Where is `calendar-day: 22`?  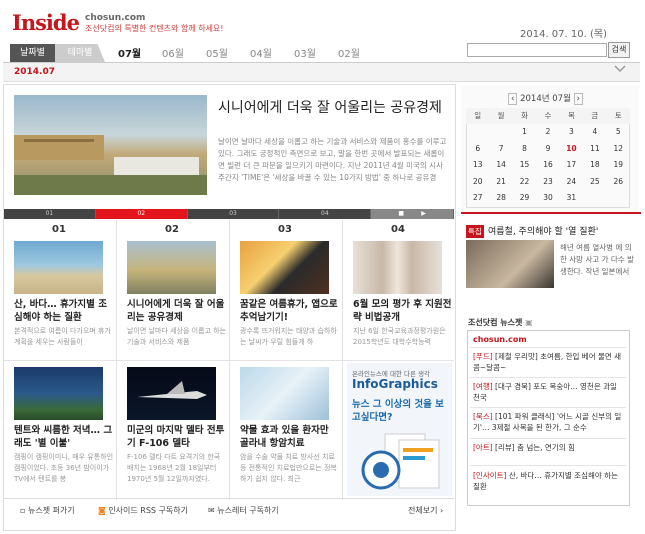
calendar-day: 22 is located at coordinates (524, 182).